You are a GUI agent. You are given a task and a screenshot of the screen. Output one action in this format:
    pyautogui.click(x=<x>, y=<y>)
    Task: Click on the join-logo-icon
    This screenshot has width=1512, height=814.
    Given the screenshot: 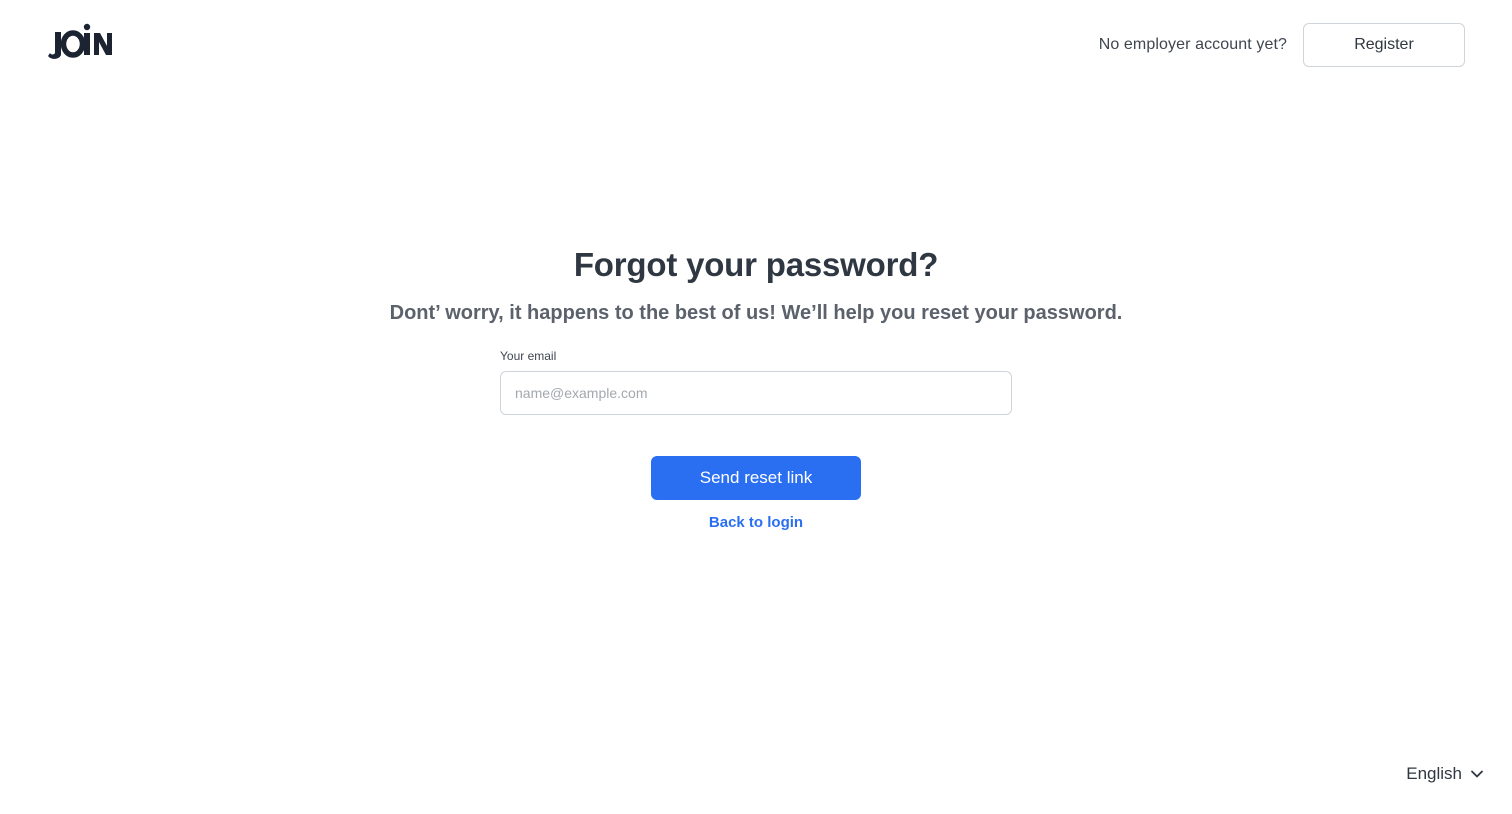 What is the action you would take?
    pyautogui.click(x=80, y=42)
    